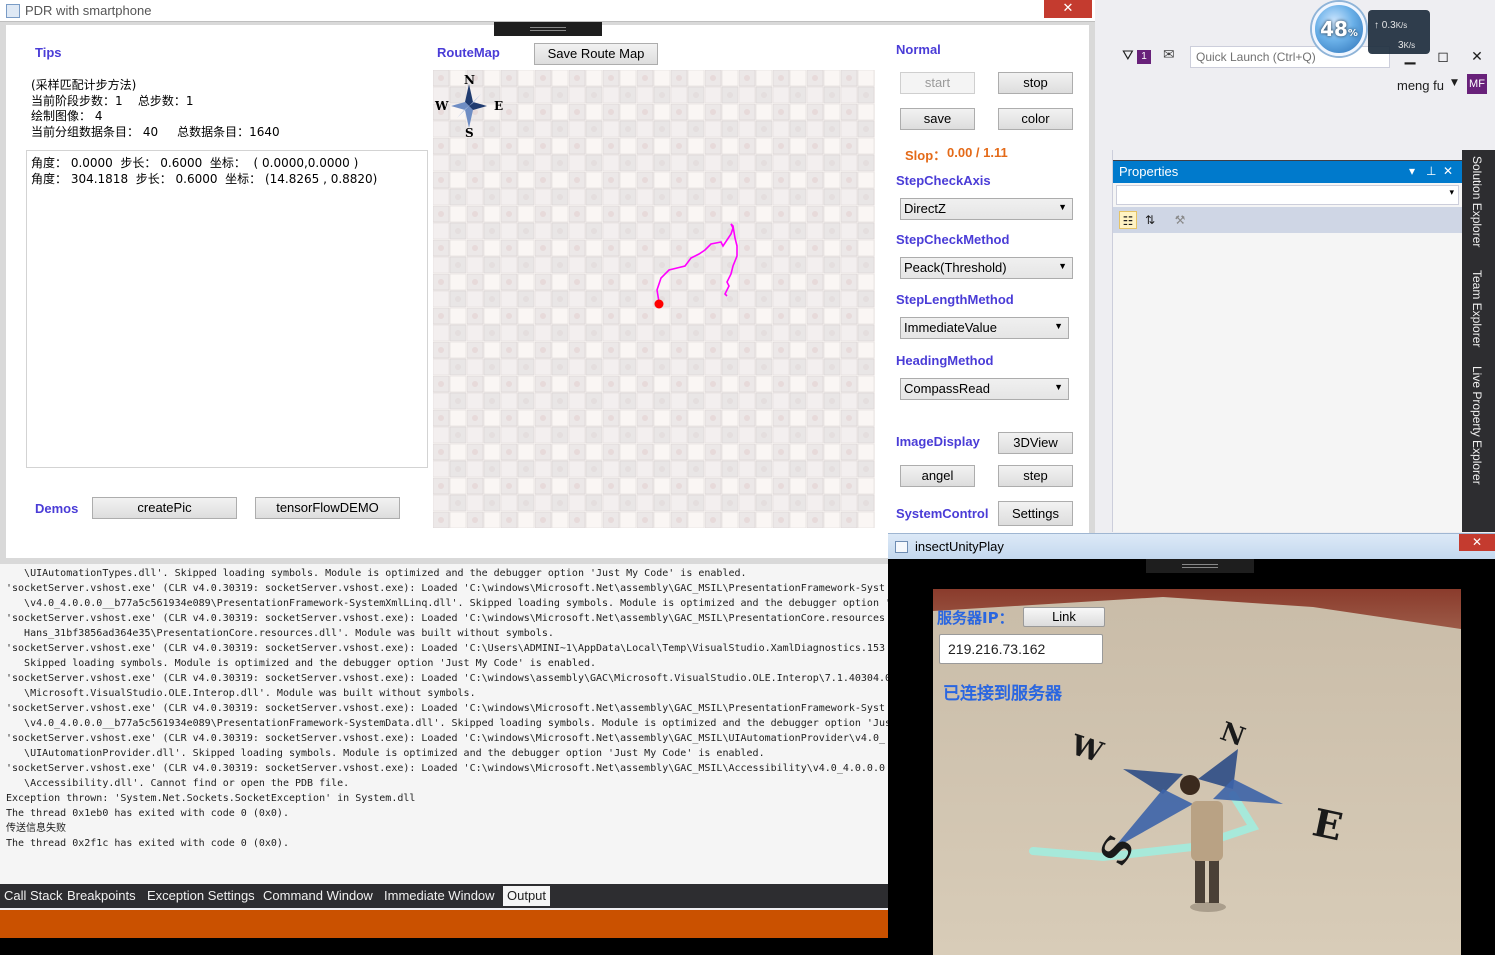 This screenshot has width=1495, height=955. What do you see at coordinates (984, 328) in the screenshot?
I see `step-length-method-select: ImmediateValue ▼` at bounding box center [984, 328].